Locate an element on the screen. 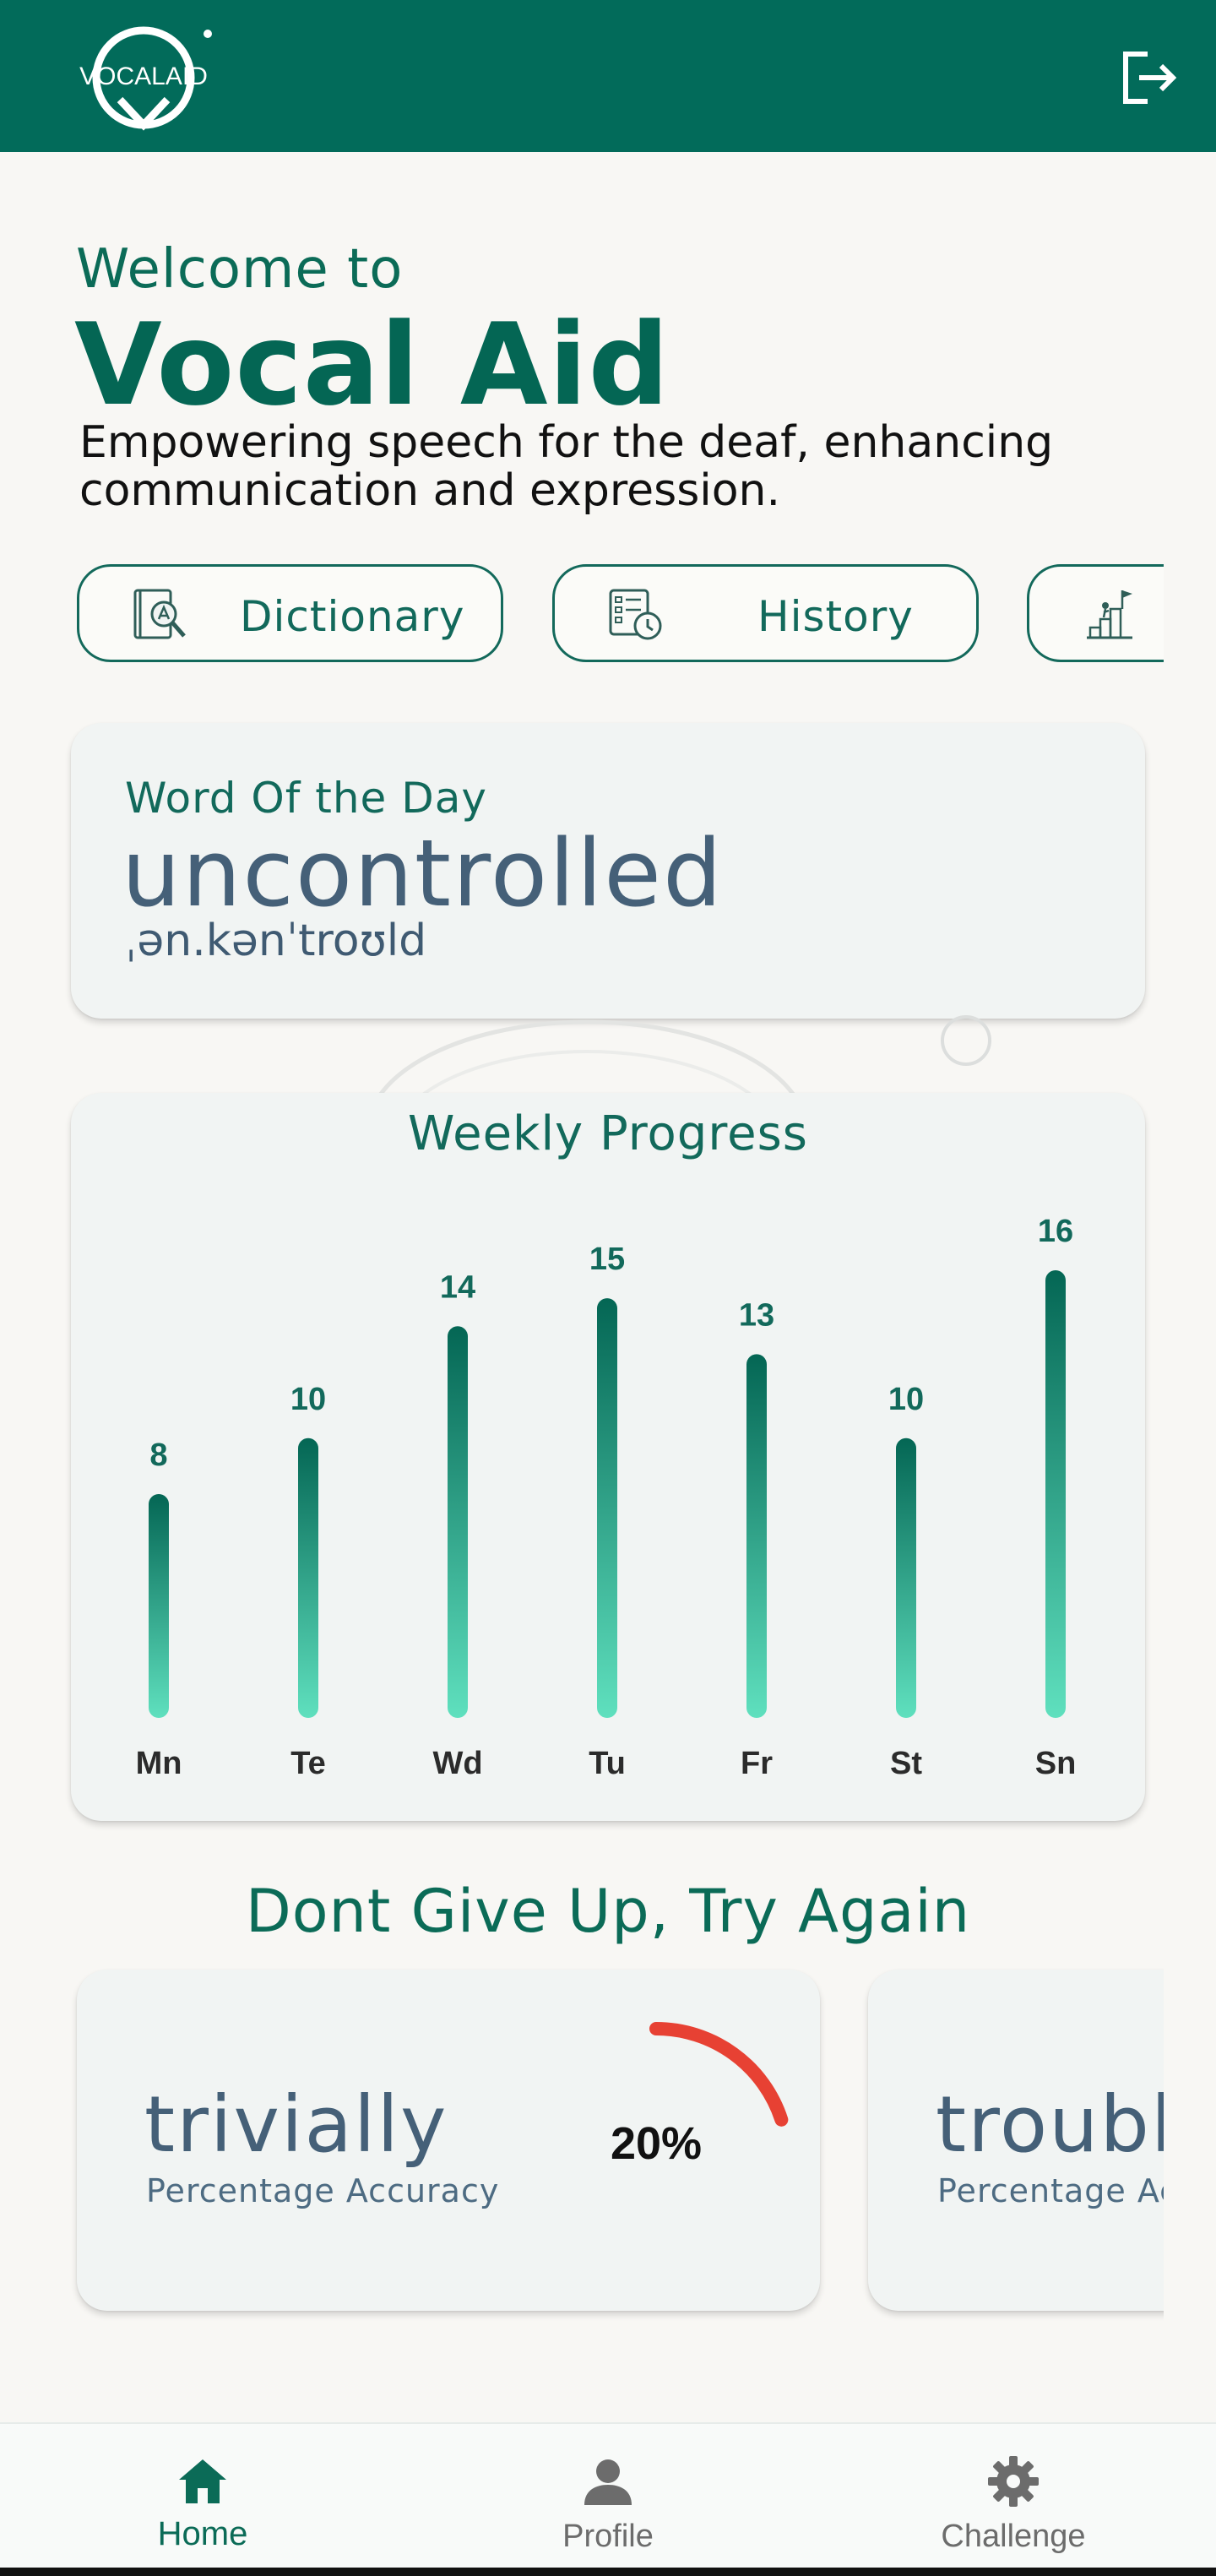 Image resolution: width=1216 pixels, height=2576 pixels. word-of-the-day-phonetic: ˌən.kənˈtroʊld is located at coordinates (276, 941).